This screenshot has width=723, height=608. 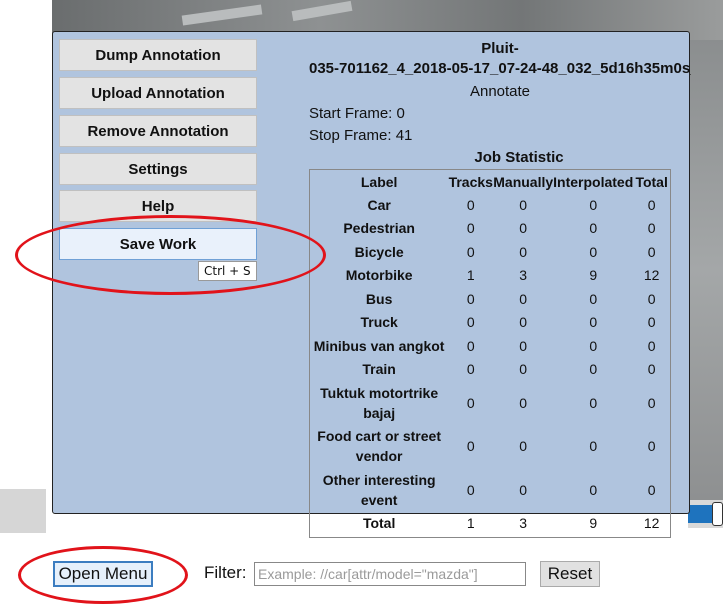 What do you see at coordinates (490, 252) in the screenshot?
I see `table-row: Bicycle 0 0 0 0` at bounding box center [490, 252].